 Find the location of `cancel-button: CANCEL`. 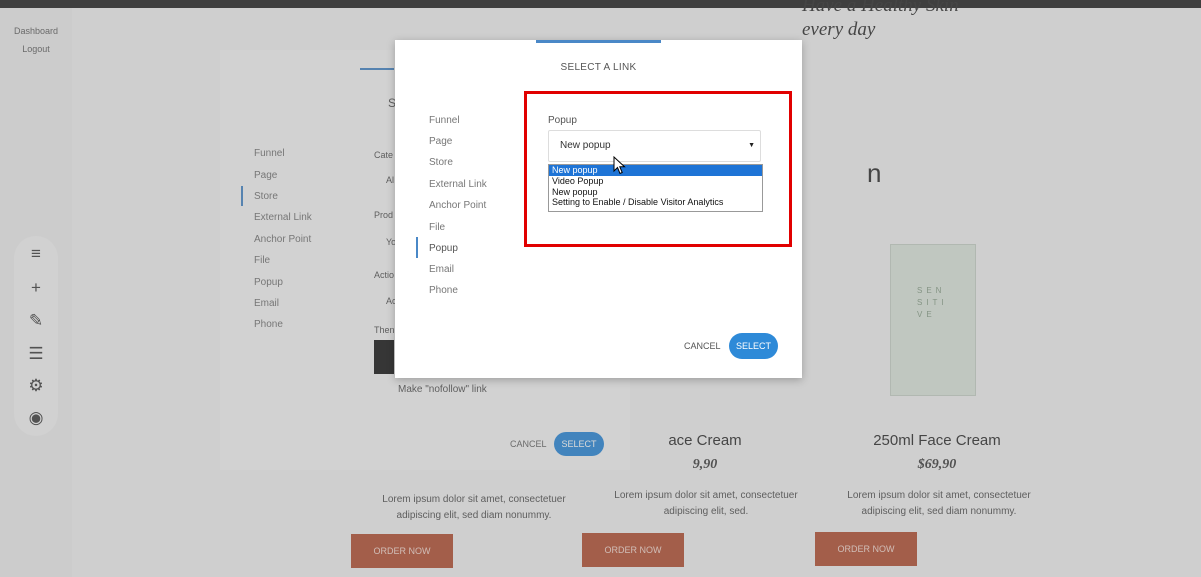

cancel-button: CANCEL is located at coordinates (702, 346).